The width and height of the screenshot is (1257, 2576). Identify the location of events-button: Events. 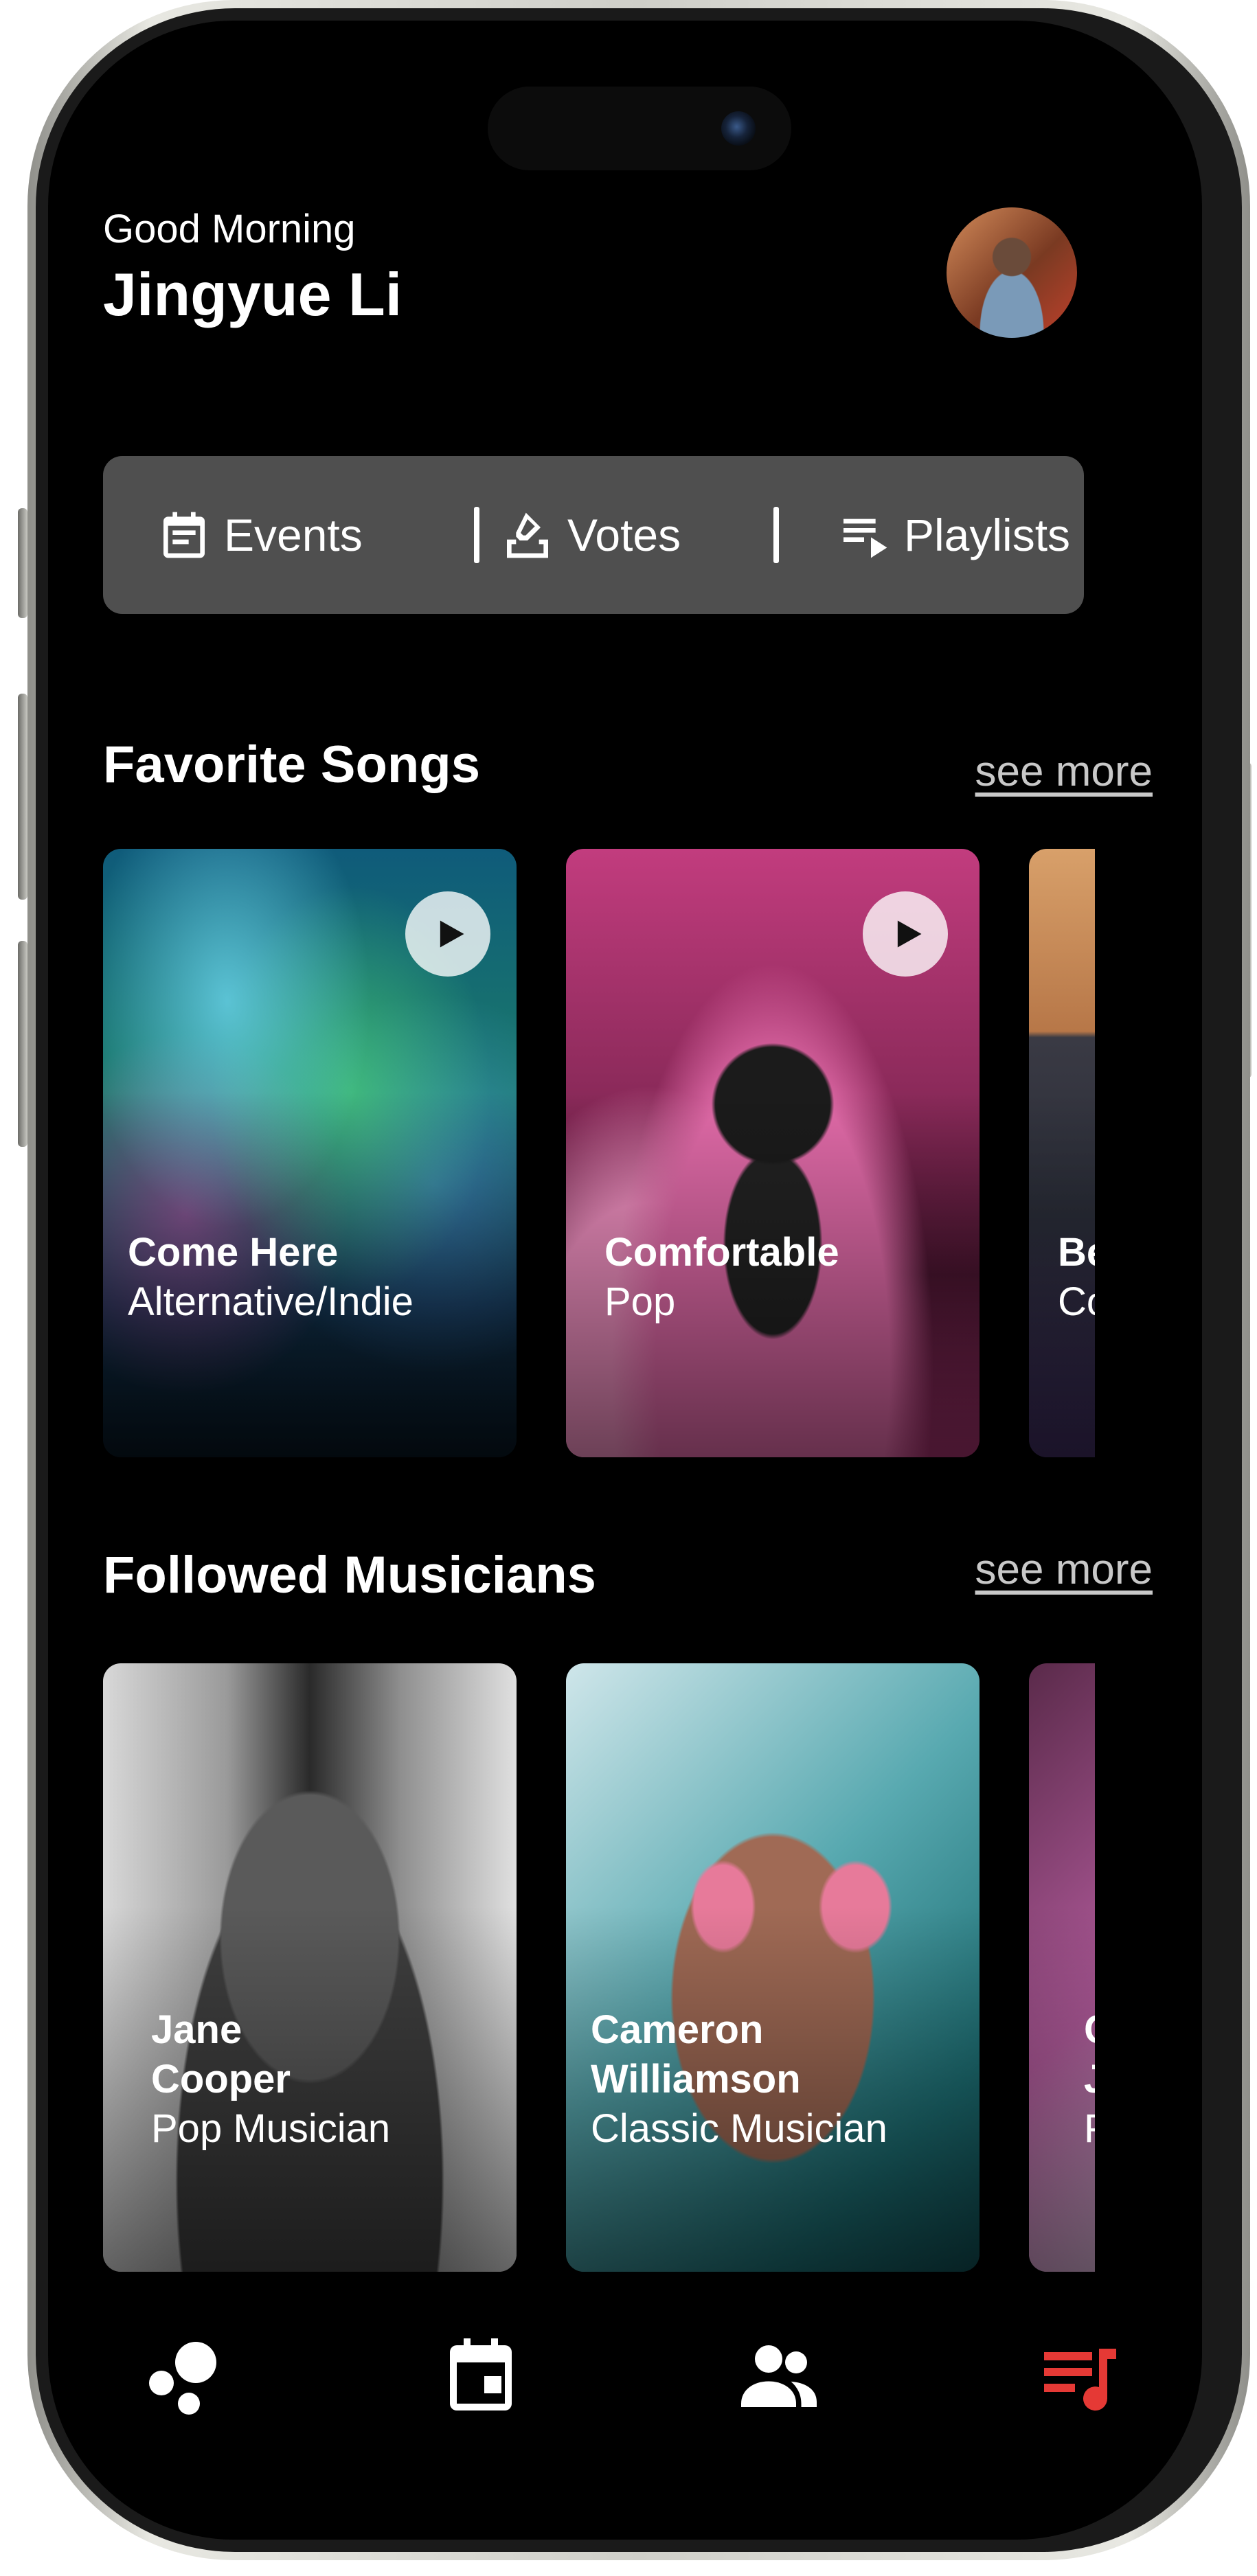
(260, 535).